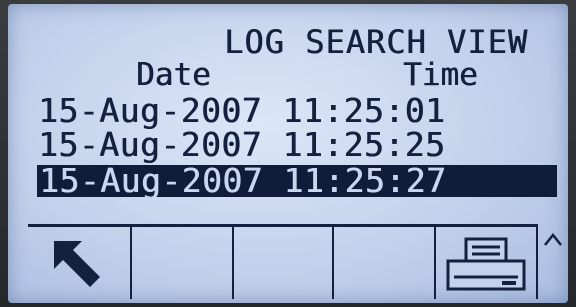 The image size is (576, 307). What do you see at coordinates (440, 75) in the screenshot?
I see `time-column-header: Time` at bounding box center [440, 75].